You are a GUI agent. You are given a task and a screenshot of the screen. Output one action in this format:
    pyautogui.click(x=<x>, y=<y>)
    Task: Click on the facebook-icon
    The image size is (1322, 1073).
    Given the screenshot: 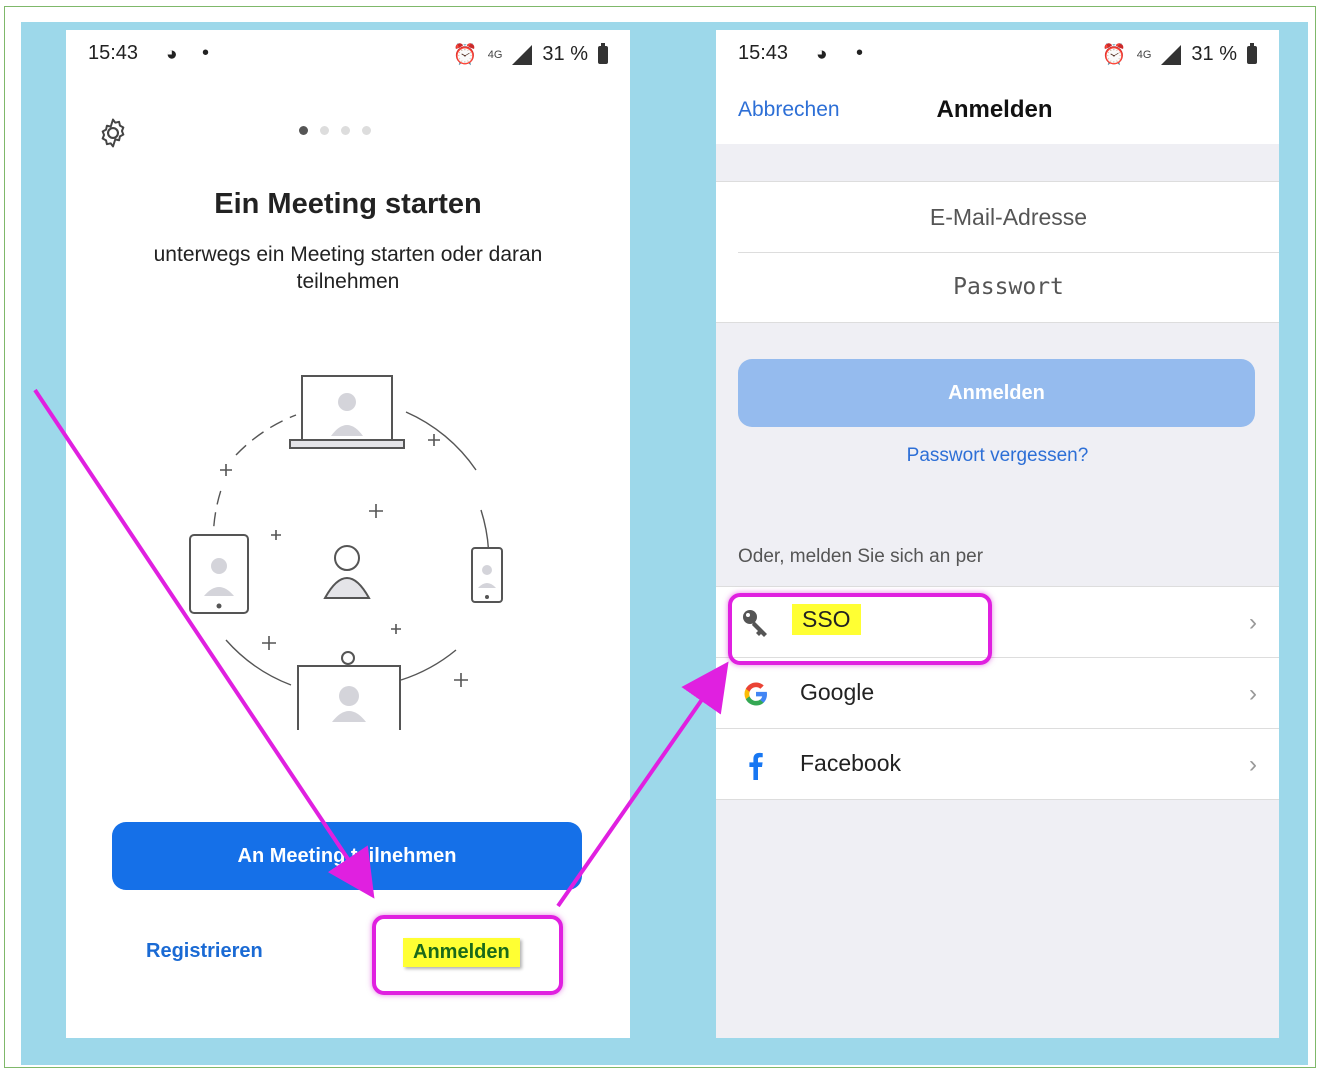 What is the action you would take?
    pyautogui.click(x=756, y=766)
    